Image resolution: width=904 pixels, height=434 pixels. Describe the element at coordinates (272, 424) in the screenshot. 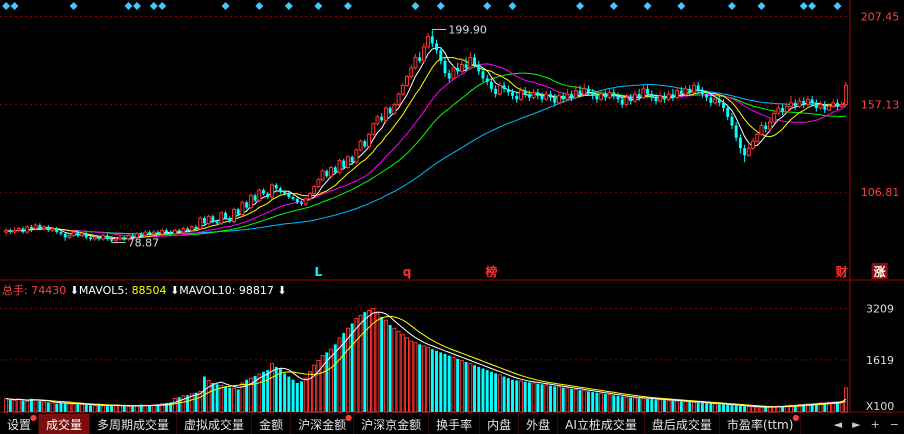

I see `tab-4: 金额` at that location.